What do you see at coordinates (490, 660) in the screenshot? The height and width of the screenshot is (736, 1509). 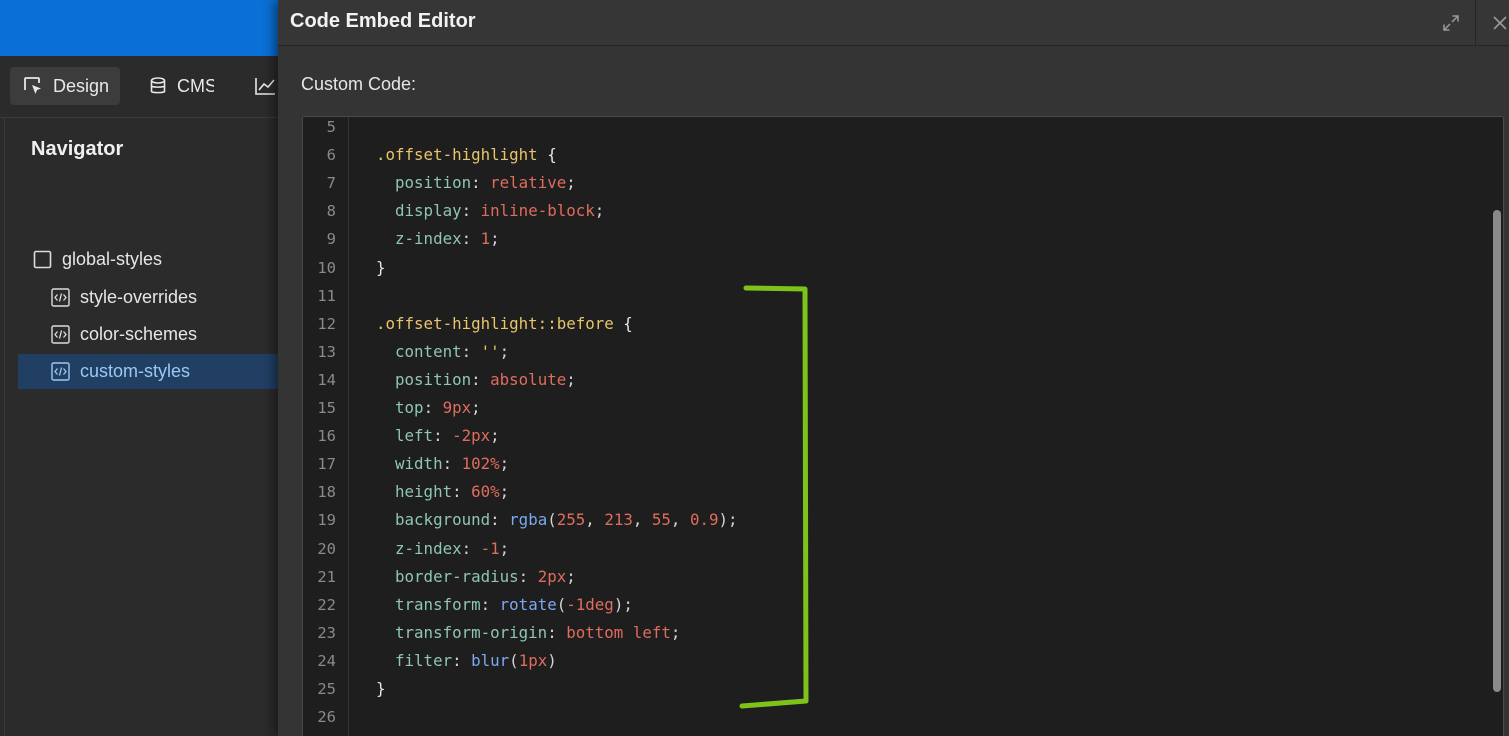 I see `code-token: blur` at bounding box center [490, 660].